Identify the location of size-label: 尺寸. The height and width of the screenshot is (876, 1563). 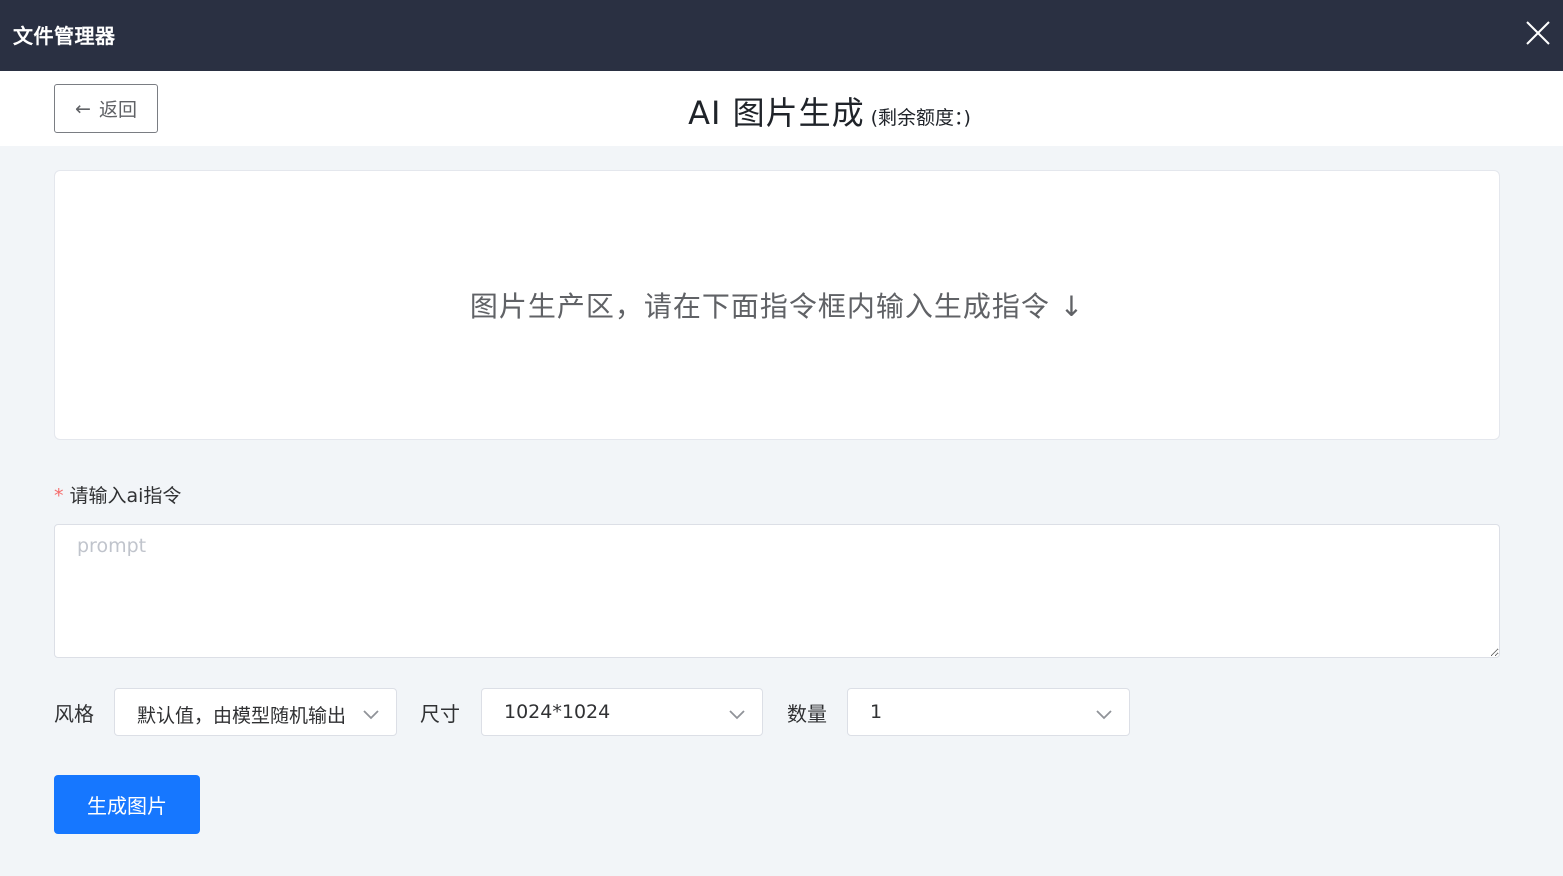
(440, 714).